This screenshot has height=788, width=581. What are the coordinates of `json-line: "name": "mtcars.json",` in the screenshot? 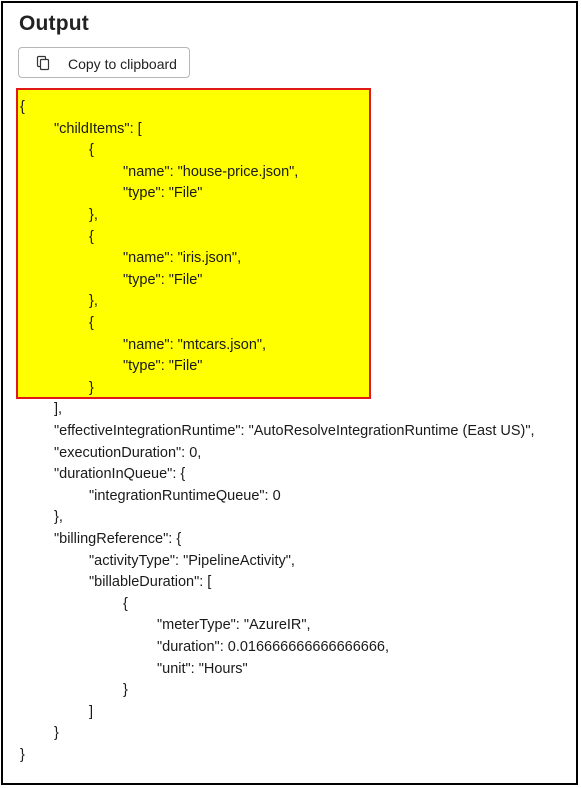 It's located at (195, 344).